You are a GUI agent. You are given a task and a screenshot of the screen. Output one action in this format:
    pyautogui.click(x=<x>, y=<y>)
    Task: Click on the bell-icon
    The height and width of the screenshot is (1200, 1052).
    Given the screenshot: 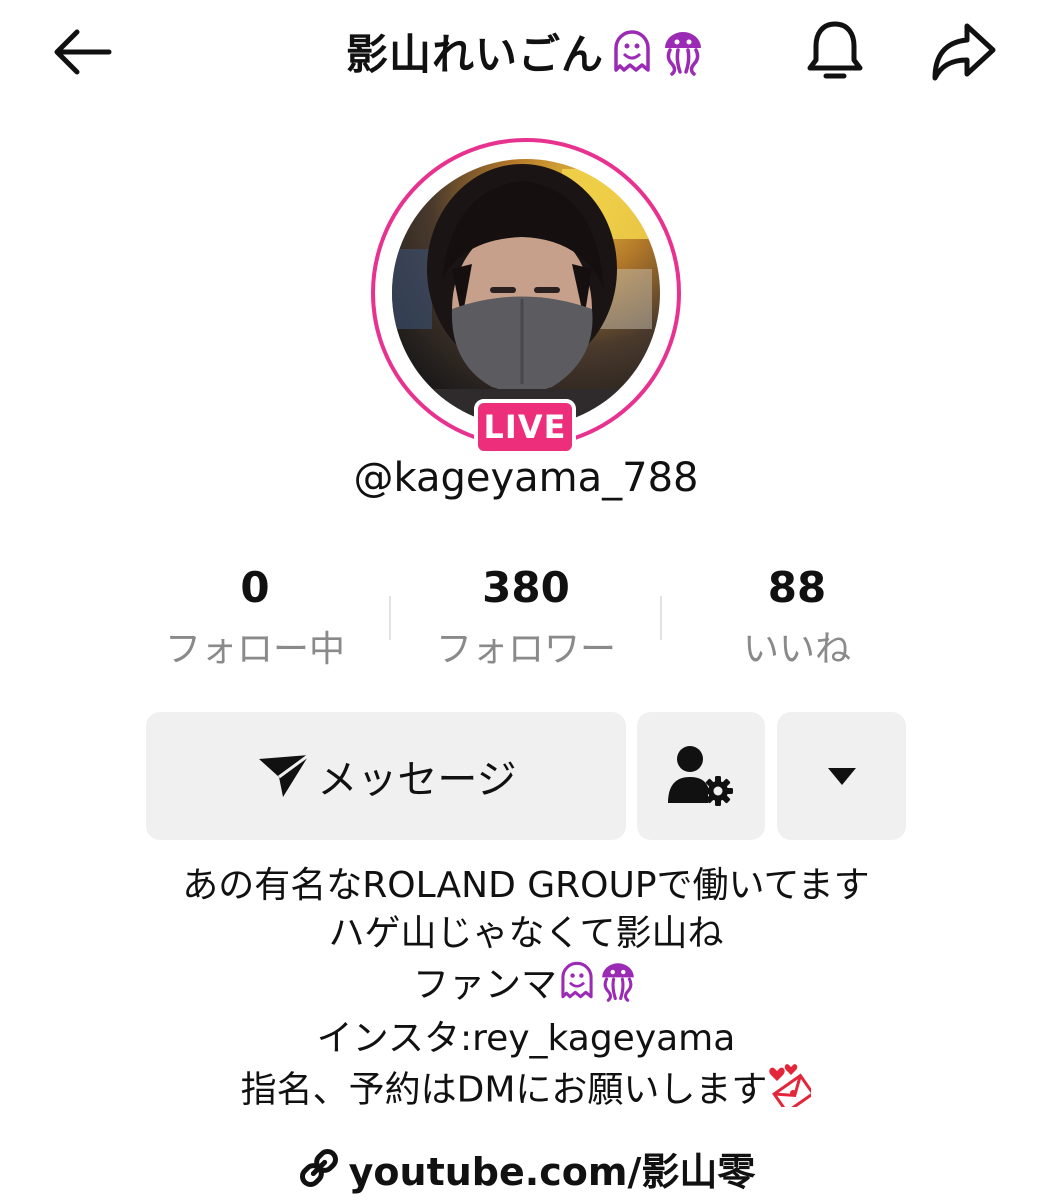 What is the action you would take?
    pyautogui.click(x=835, y=50)
    